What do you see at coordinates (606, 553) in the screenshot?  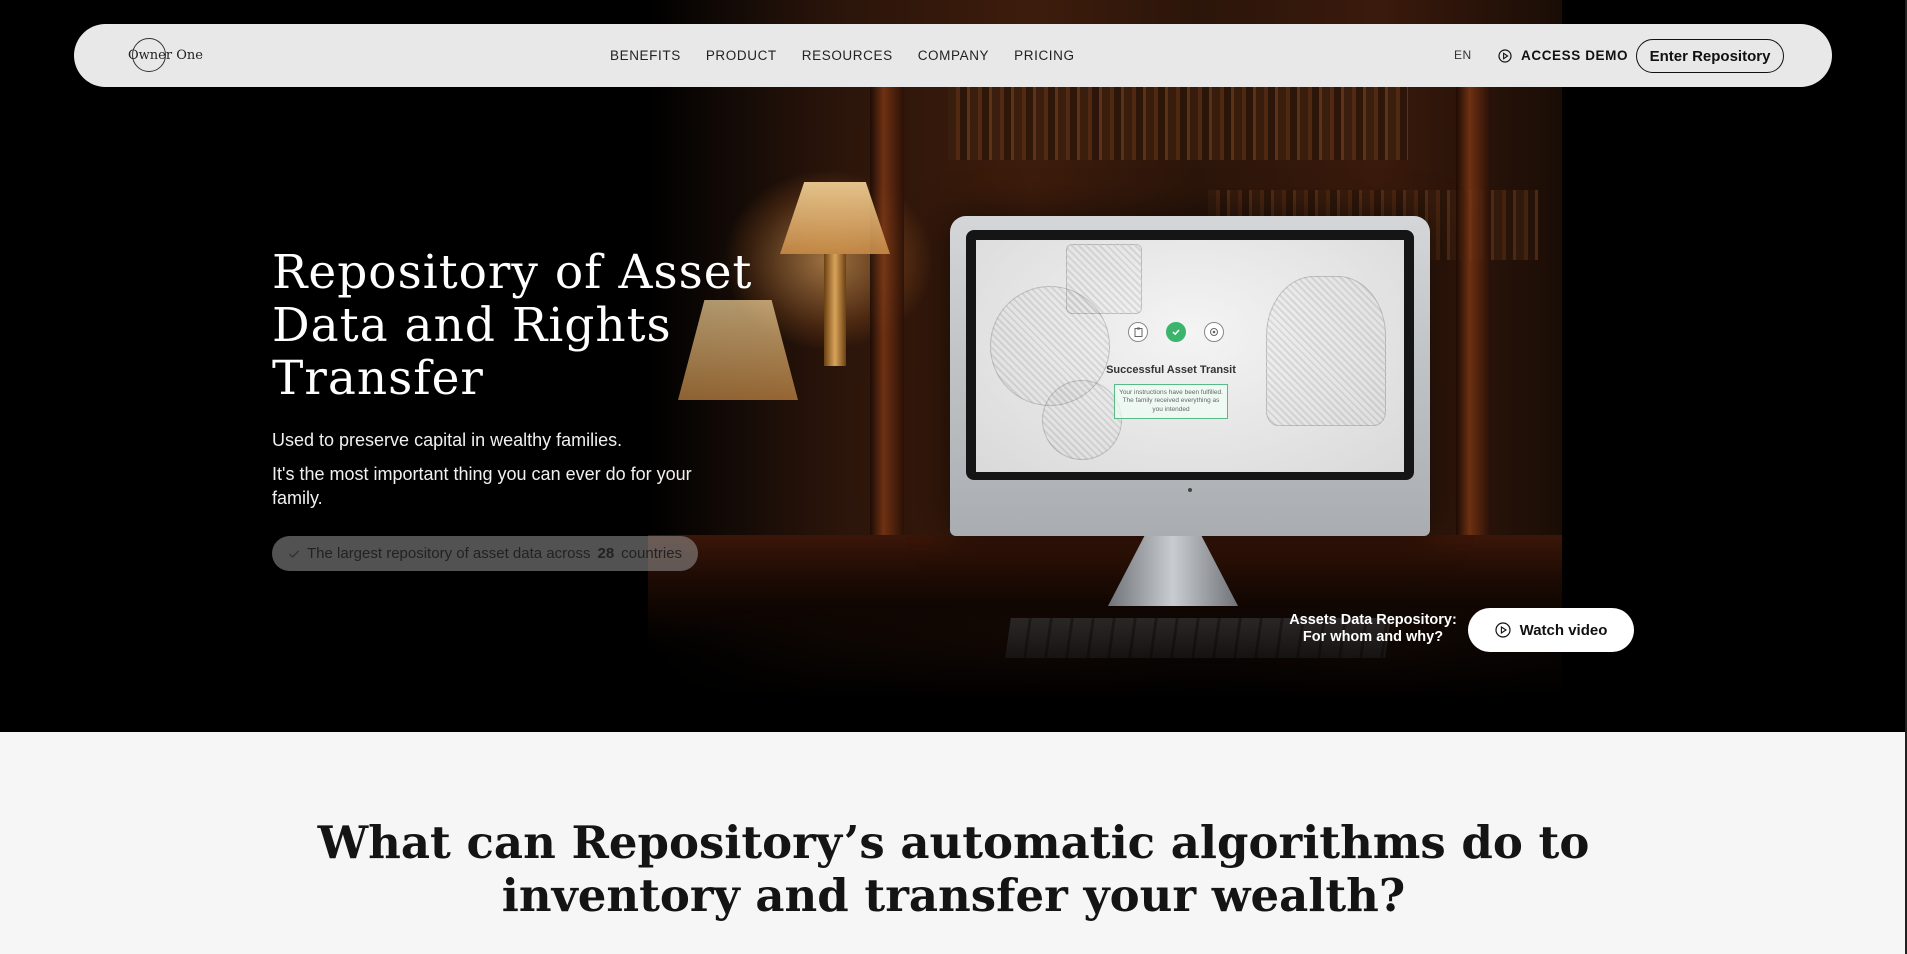 I see `stat-number: 28` at bounding box center [606, 553].